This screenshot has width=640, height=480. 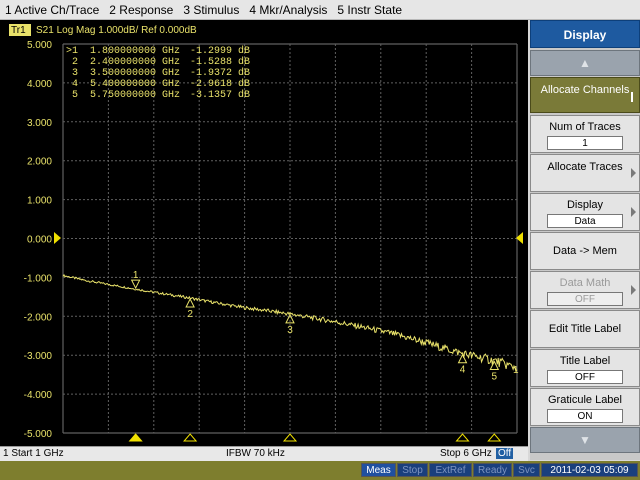 What do you see at coordinates (369, 10) in the screenshot?
I see `menu-instr-state: 5 Instr State` at bounding box center [369, 10].